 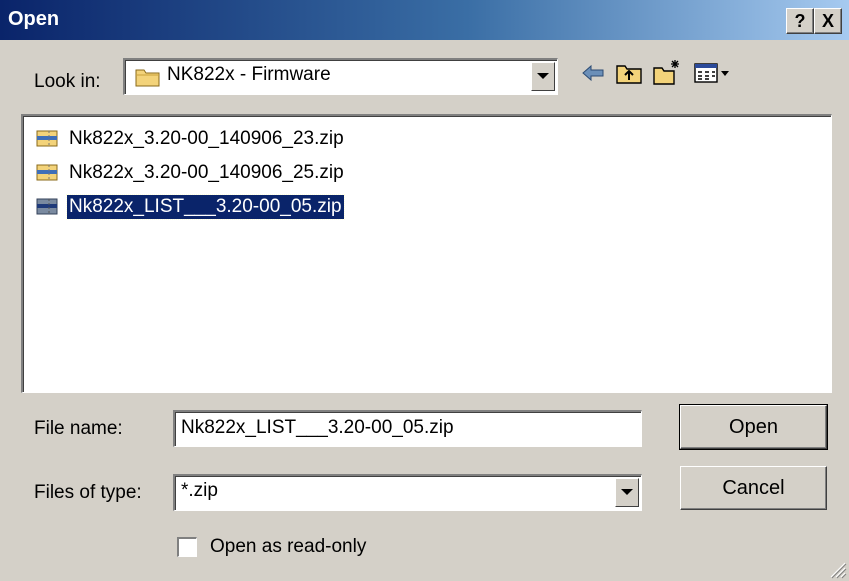 What do you see at coordinates (629, 73) in the screenshot?
I see `up-folder-icon` at bounding box center [629, 73].